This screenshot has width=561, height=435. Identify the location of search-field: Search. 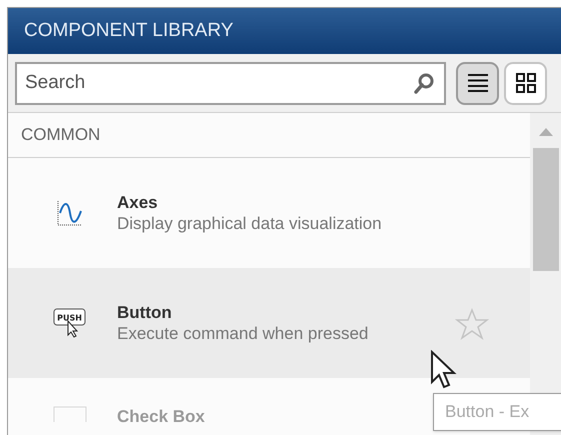
(230, 83).